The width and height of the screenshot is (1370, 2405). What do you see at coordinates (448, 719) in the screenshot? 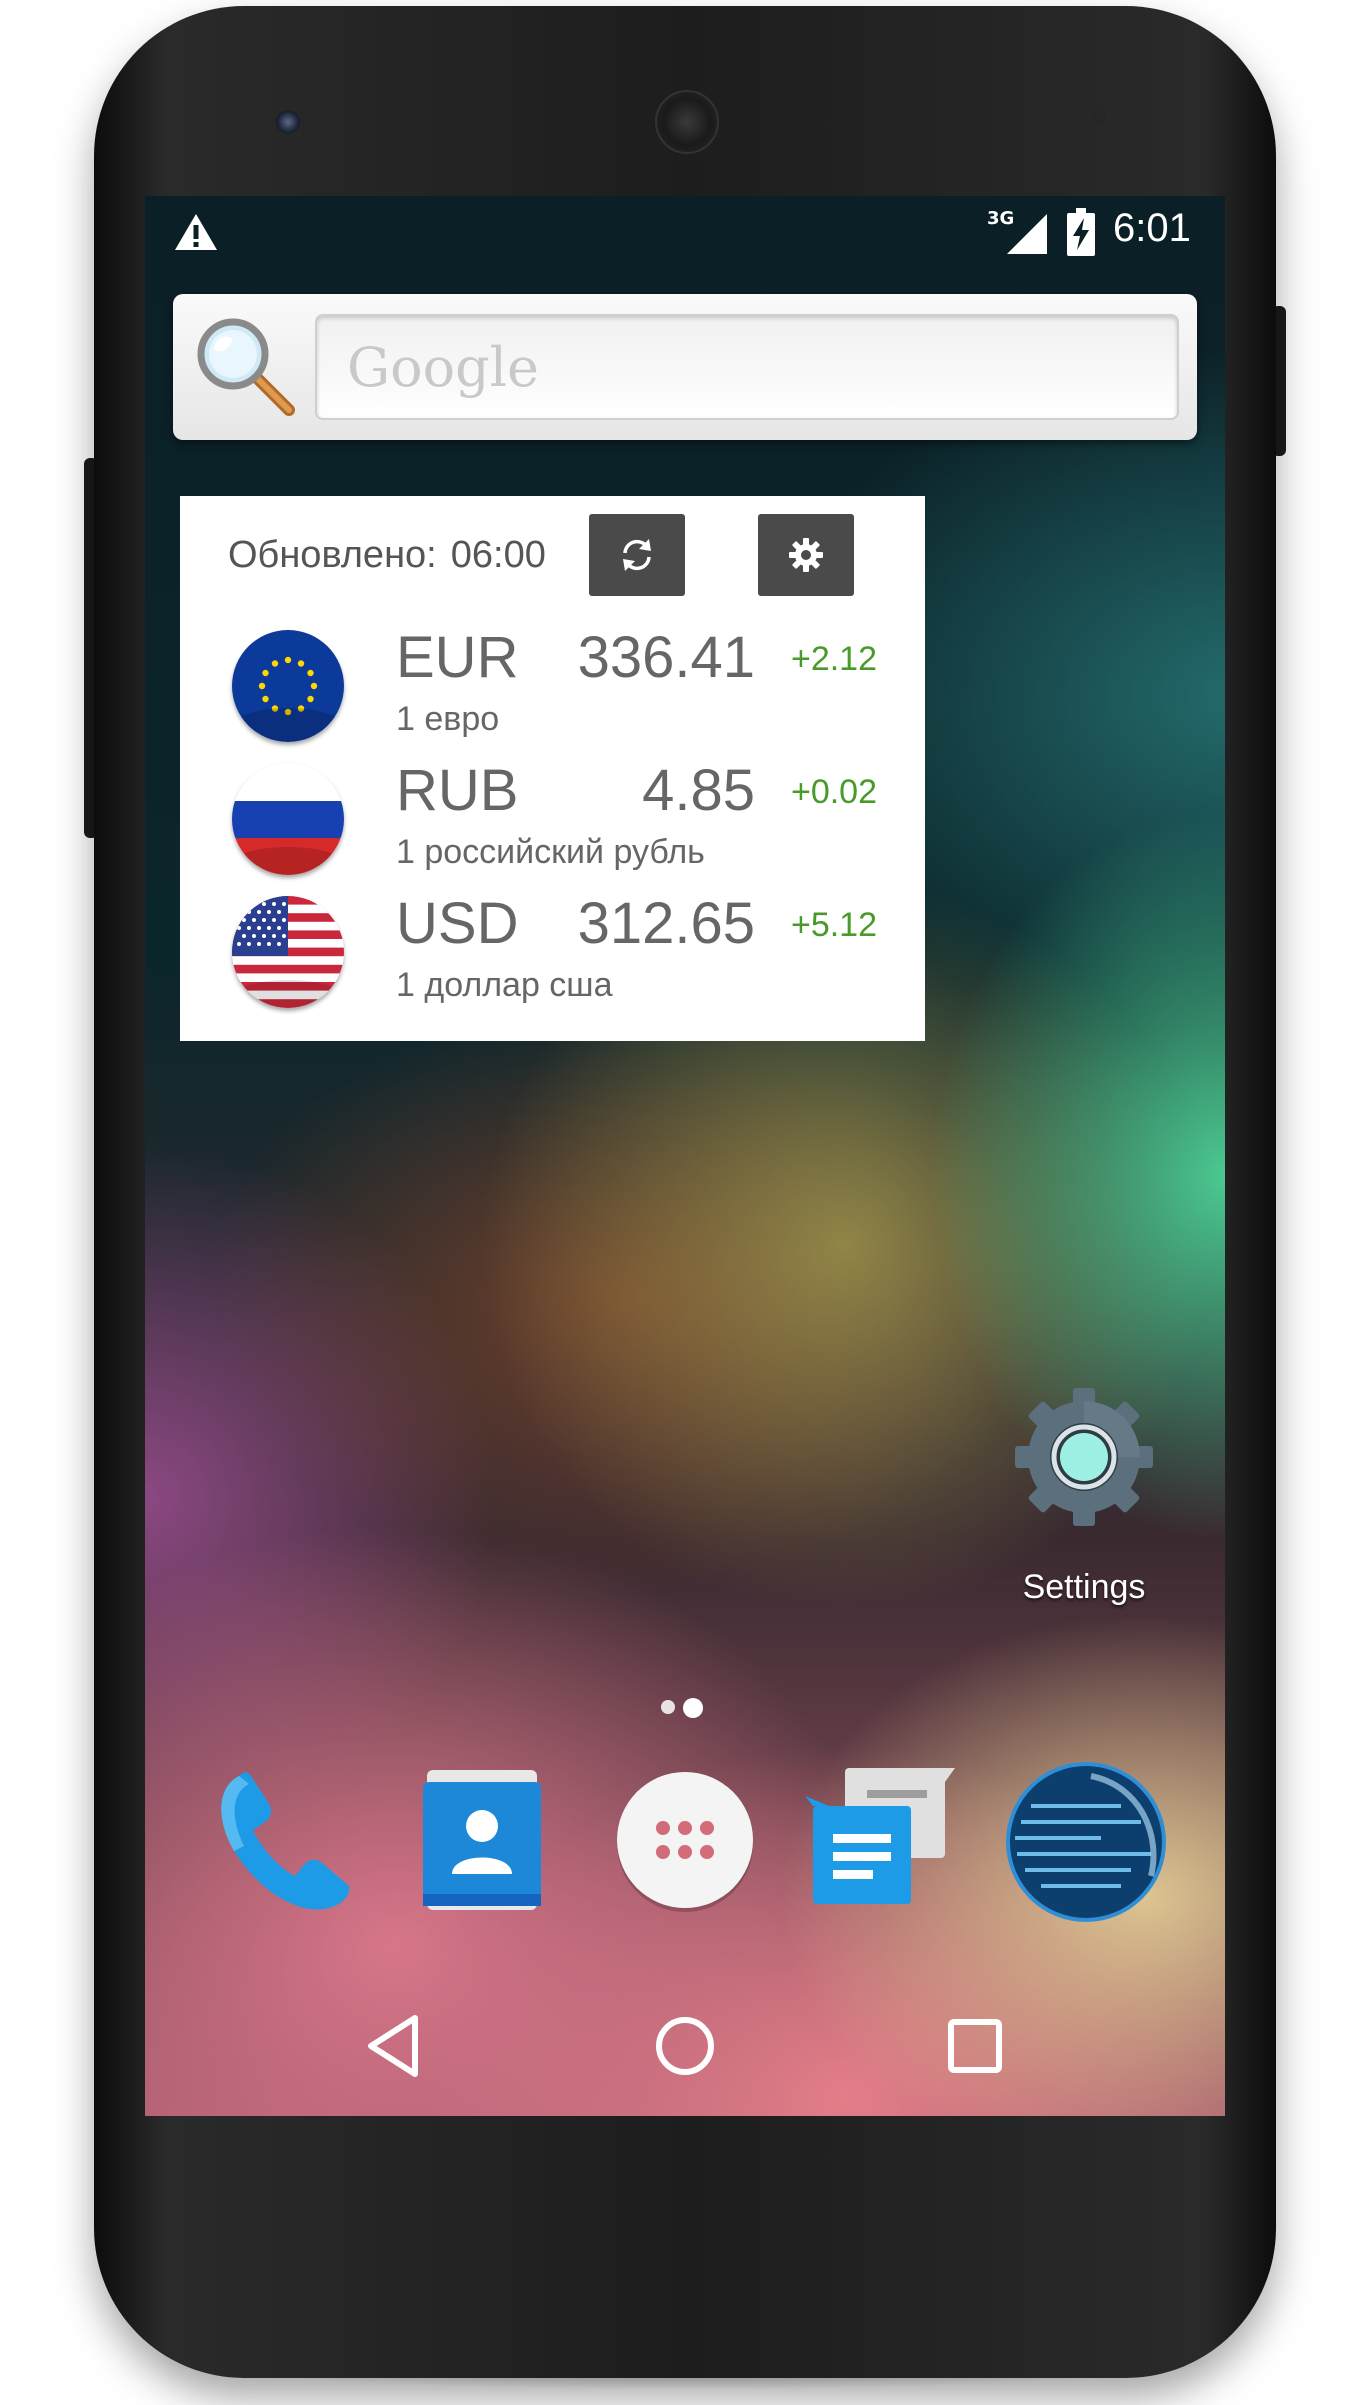
I see `currency-description: 1 евро` at bounding box center [448, 719].